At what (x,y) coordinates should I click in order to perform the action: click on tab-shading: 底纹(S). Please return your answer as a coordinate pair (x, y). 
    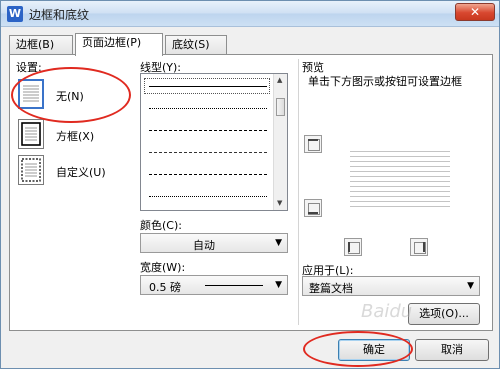
    Looking at the image, I should click on (196, 44).